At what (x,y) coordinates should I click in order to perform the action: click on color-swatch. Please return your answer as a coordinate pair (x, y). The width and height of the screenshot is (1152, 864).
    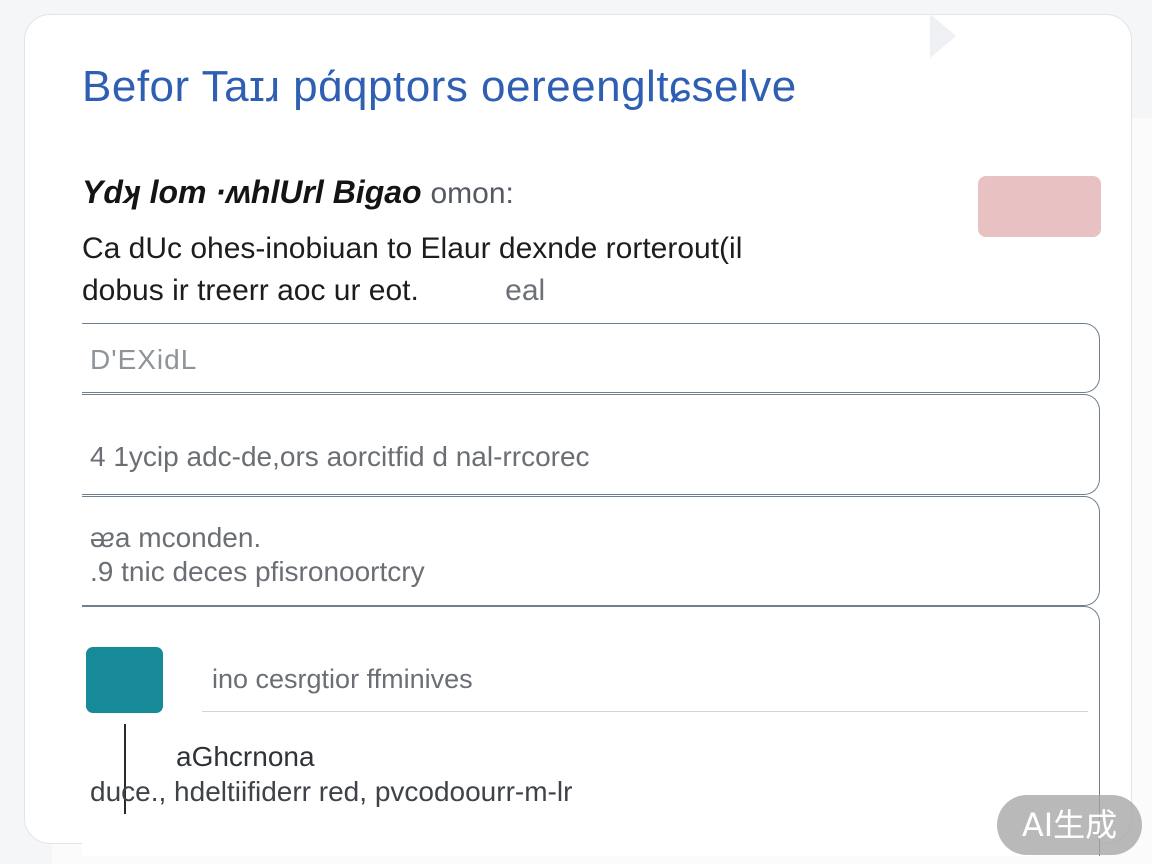
    Looking at the image, I should click on (124, 680).